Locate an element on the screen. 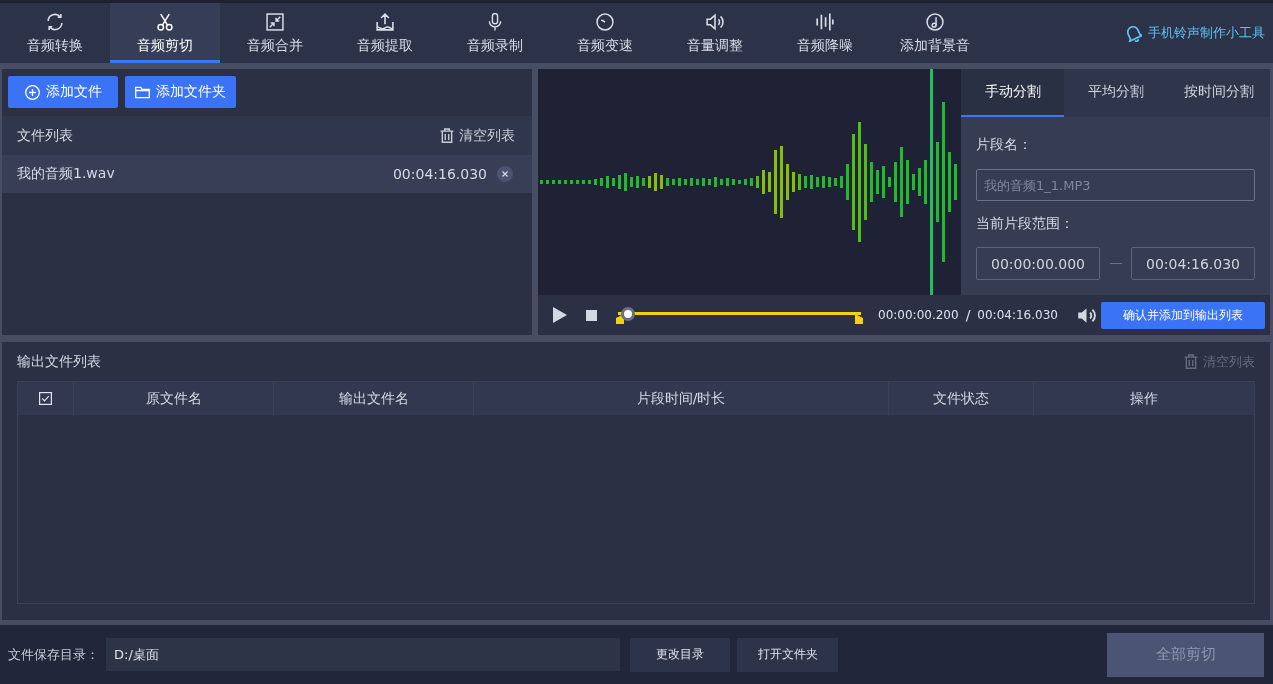 The image size is (1273, 684). save-dir-field: D:/桌面 is located at coordinates (363, 654).